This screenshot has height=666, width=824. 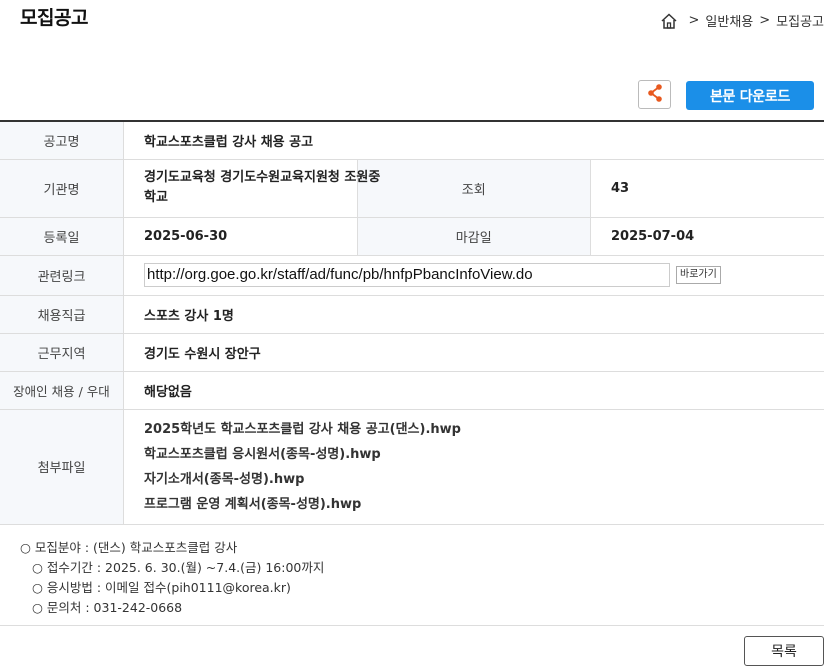 What do you see at coordinates (62, 390) in the screenshot?
I see `disability-label: 장애인 채용 / 우대` at bounding box center [62, 390].